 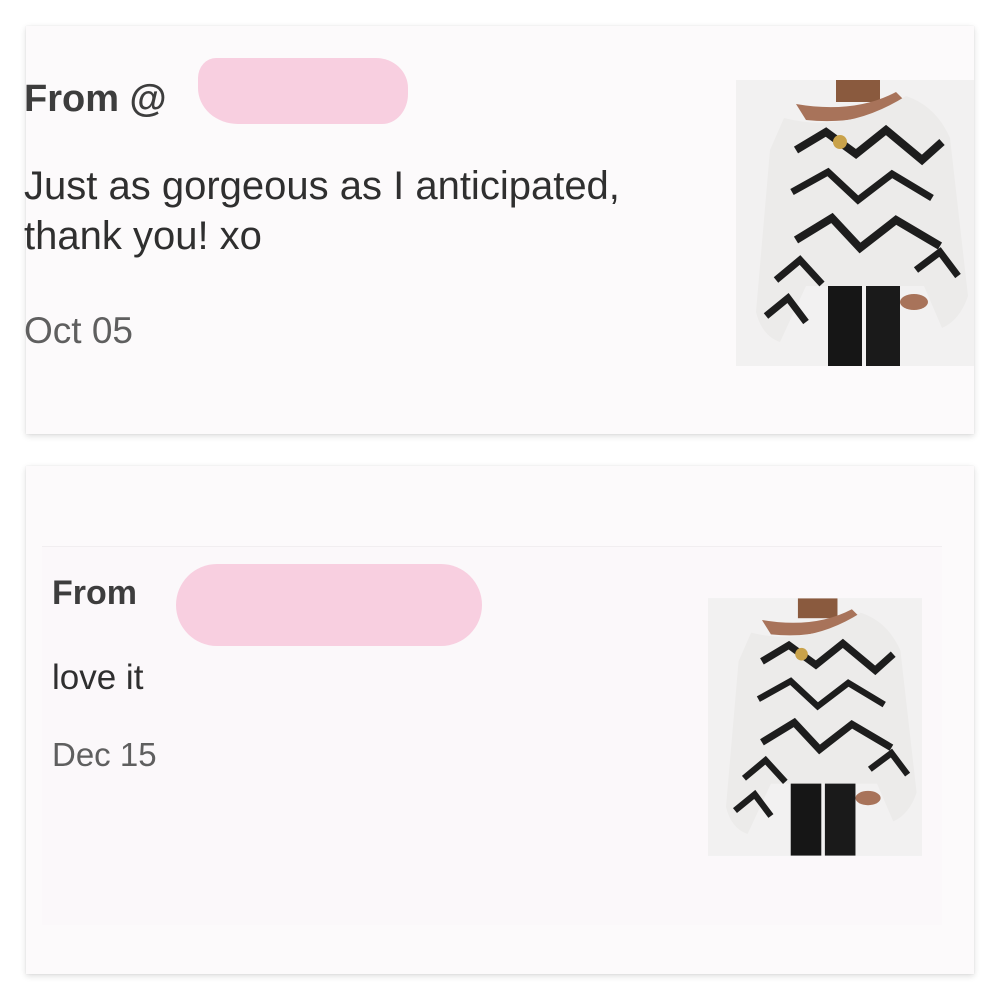 What do you see at coordinates (98, 677) in the screenshot?
I see `review-message: love it` at bounding box center [98, 677].